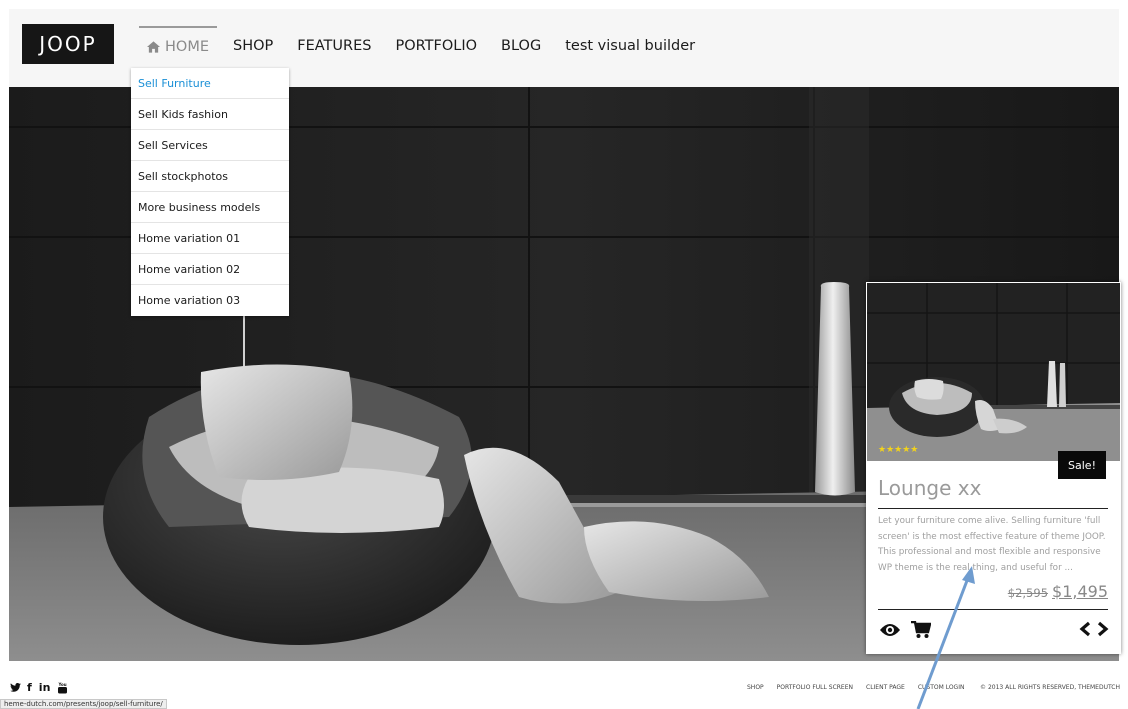  What do you see at coordinates (210, 300) in the screenshot?
I see `dropdown-item-home-variation-03: Home variation 03` at bounding box center [210, 300].